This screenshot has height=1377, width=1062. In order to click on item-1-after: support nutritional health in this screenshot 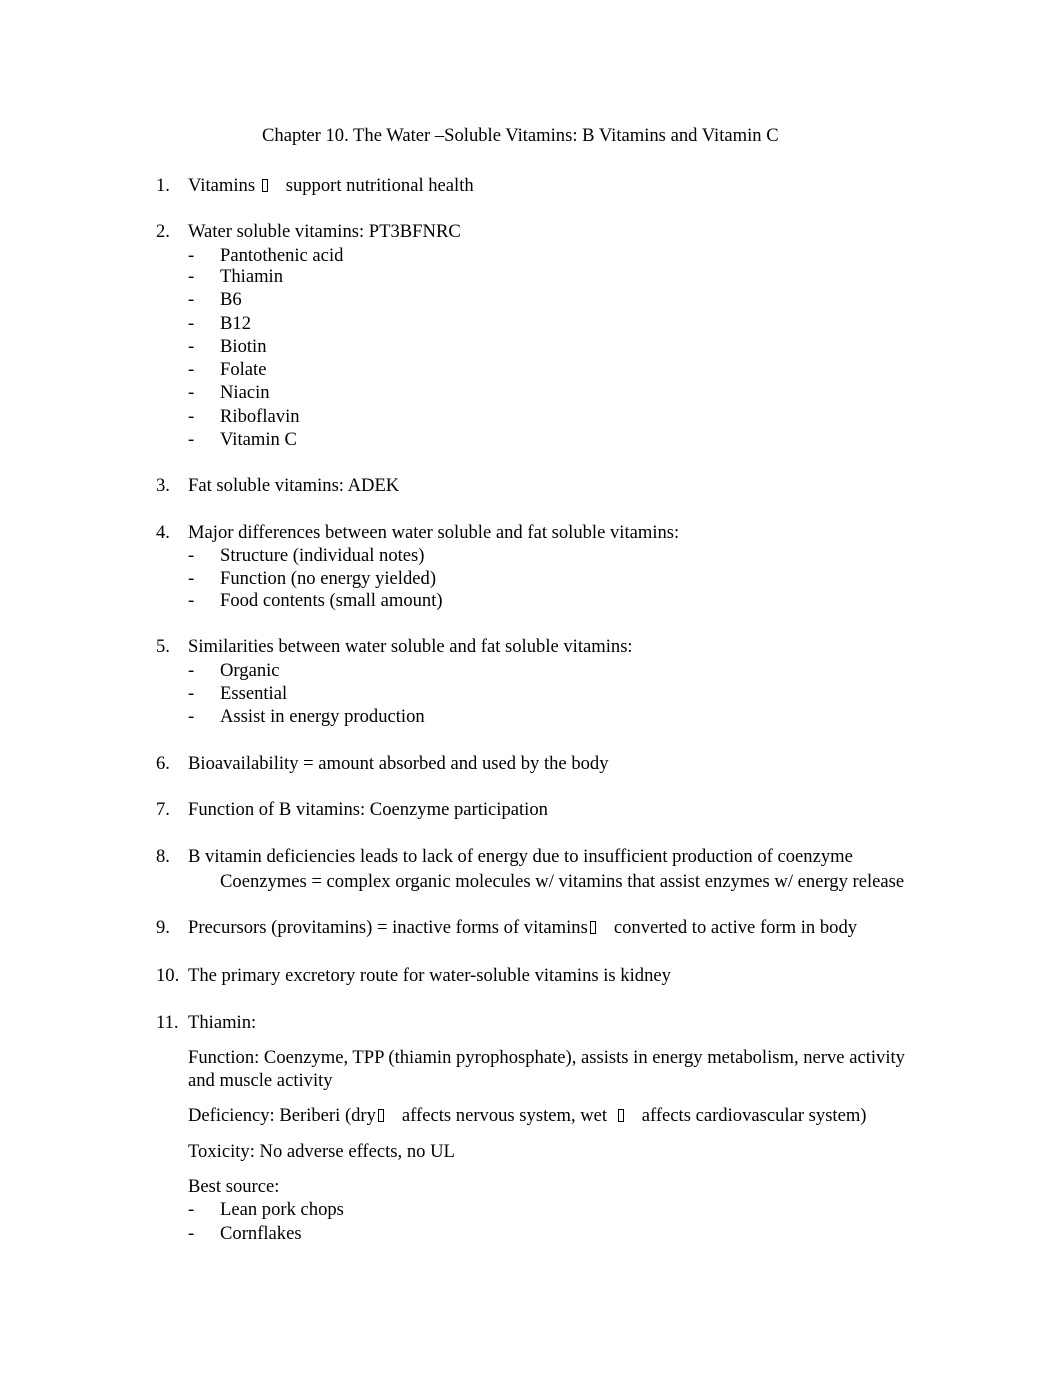, I will do `click(379, 185)`.